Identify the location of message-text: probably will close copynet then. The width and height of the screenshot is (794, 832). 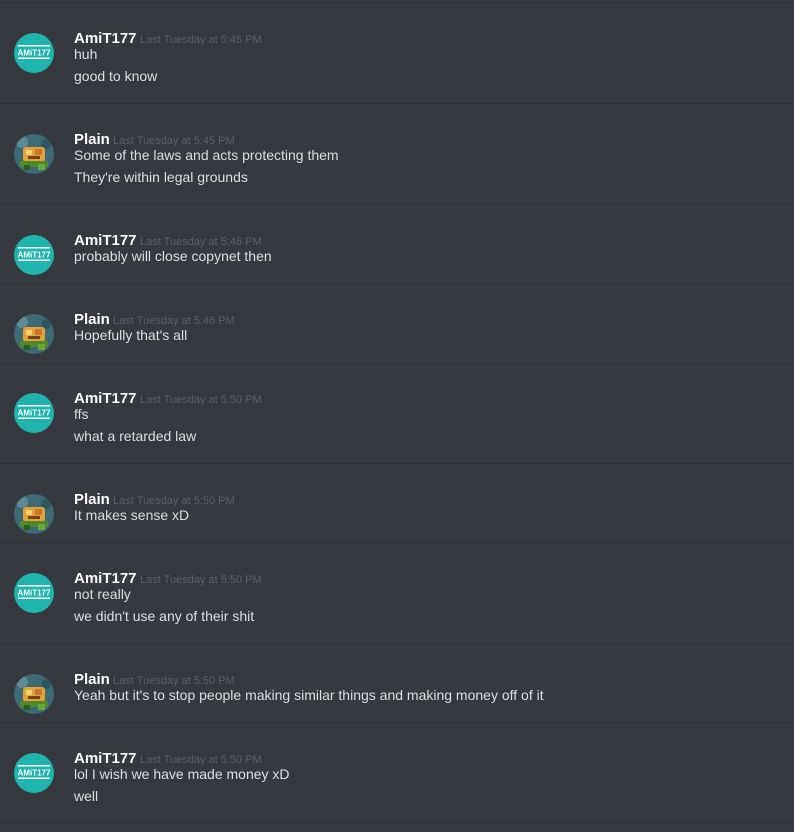
(173, 256).